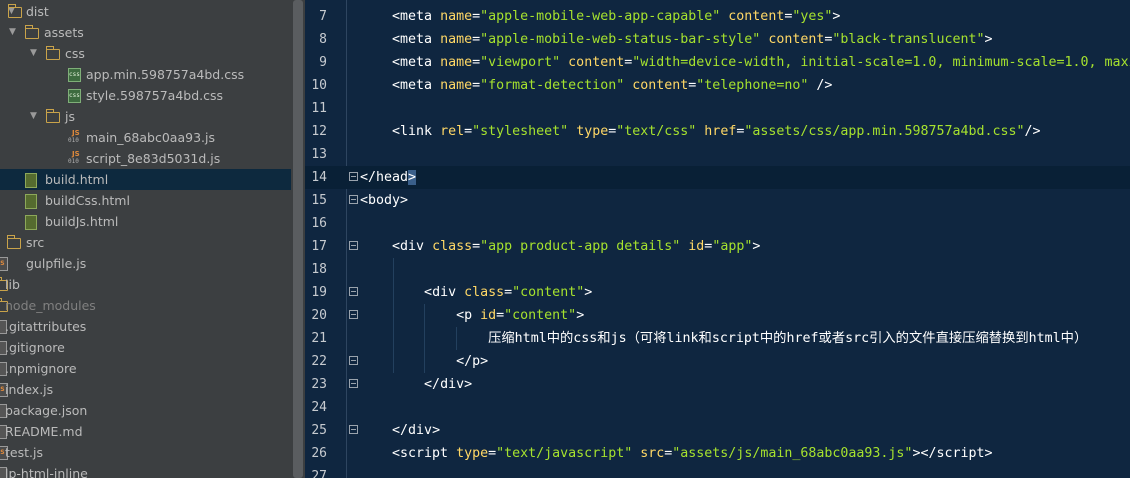 The width and height of the screenshot is (1130, 478). Describe the element at coordinates (319, 200) in the screenshot. I see `line-number: 15` at that location.